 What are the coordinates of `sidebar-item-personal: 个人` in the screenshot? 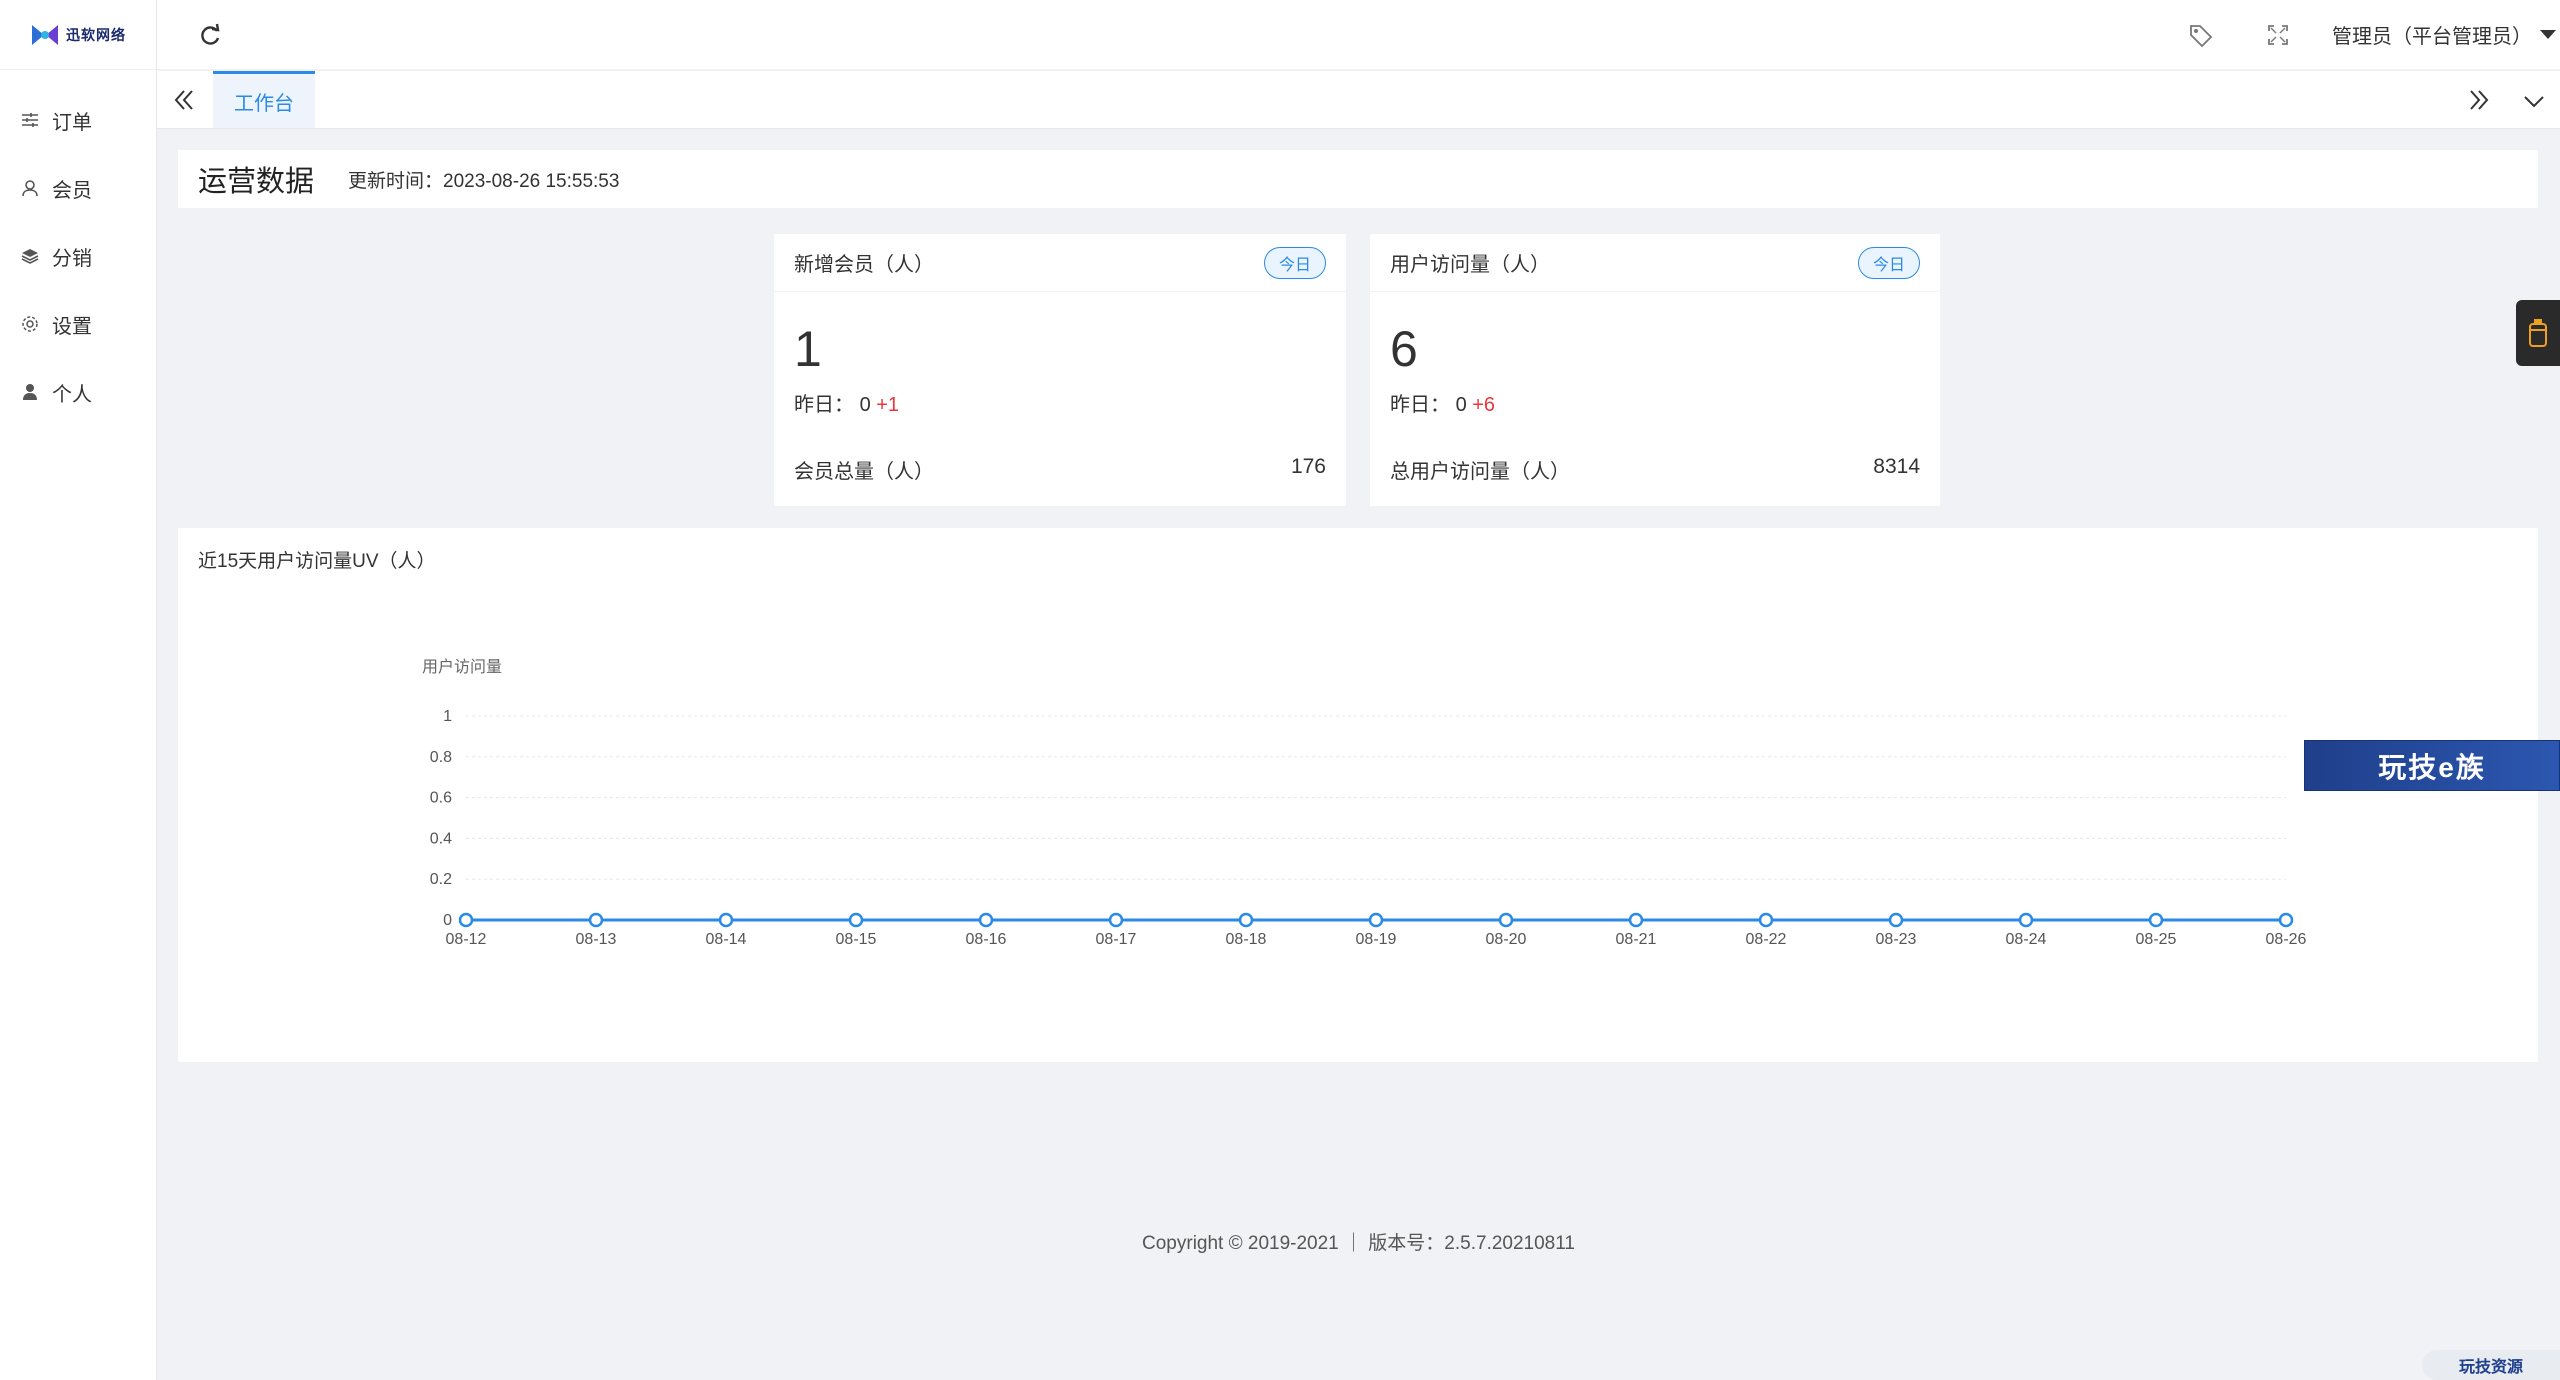 It's located at (78, 392).